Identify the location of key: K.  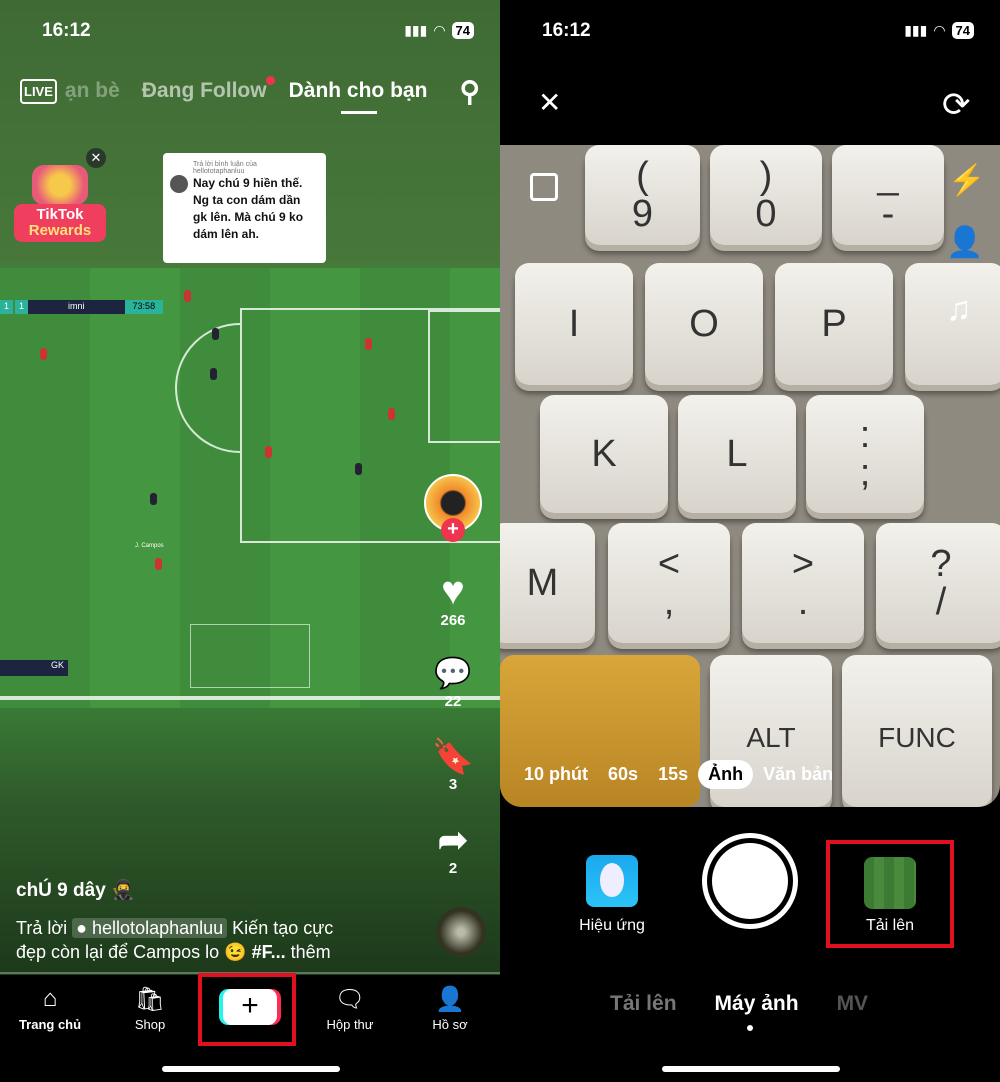
(604, 454).